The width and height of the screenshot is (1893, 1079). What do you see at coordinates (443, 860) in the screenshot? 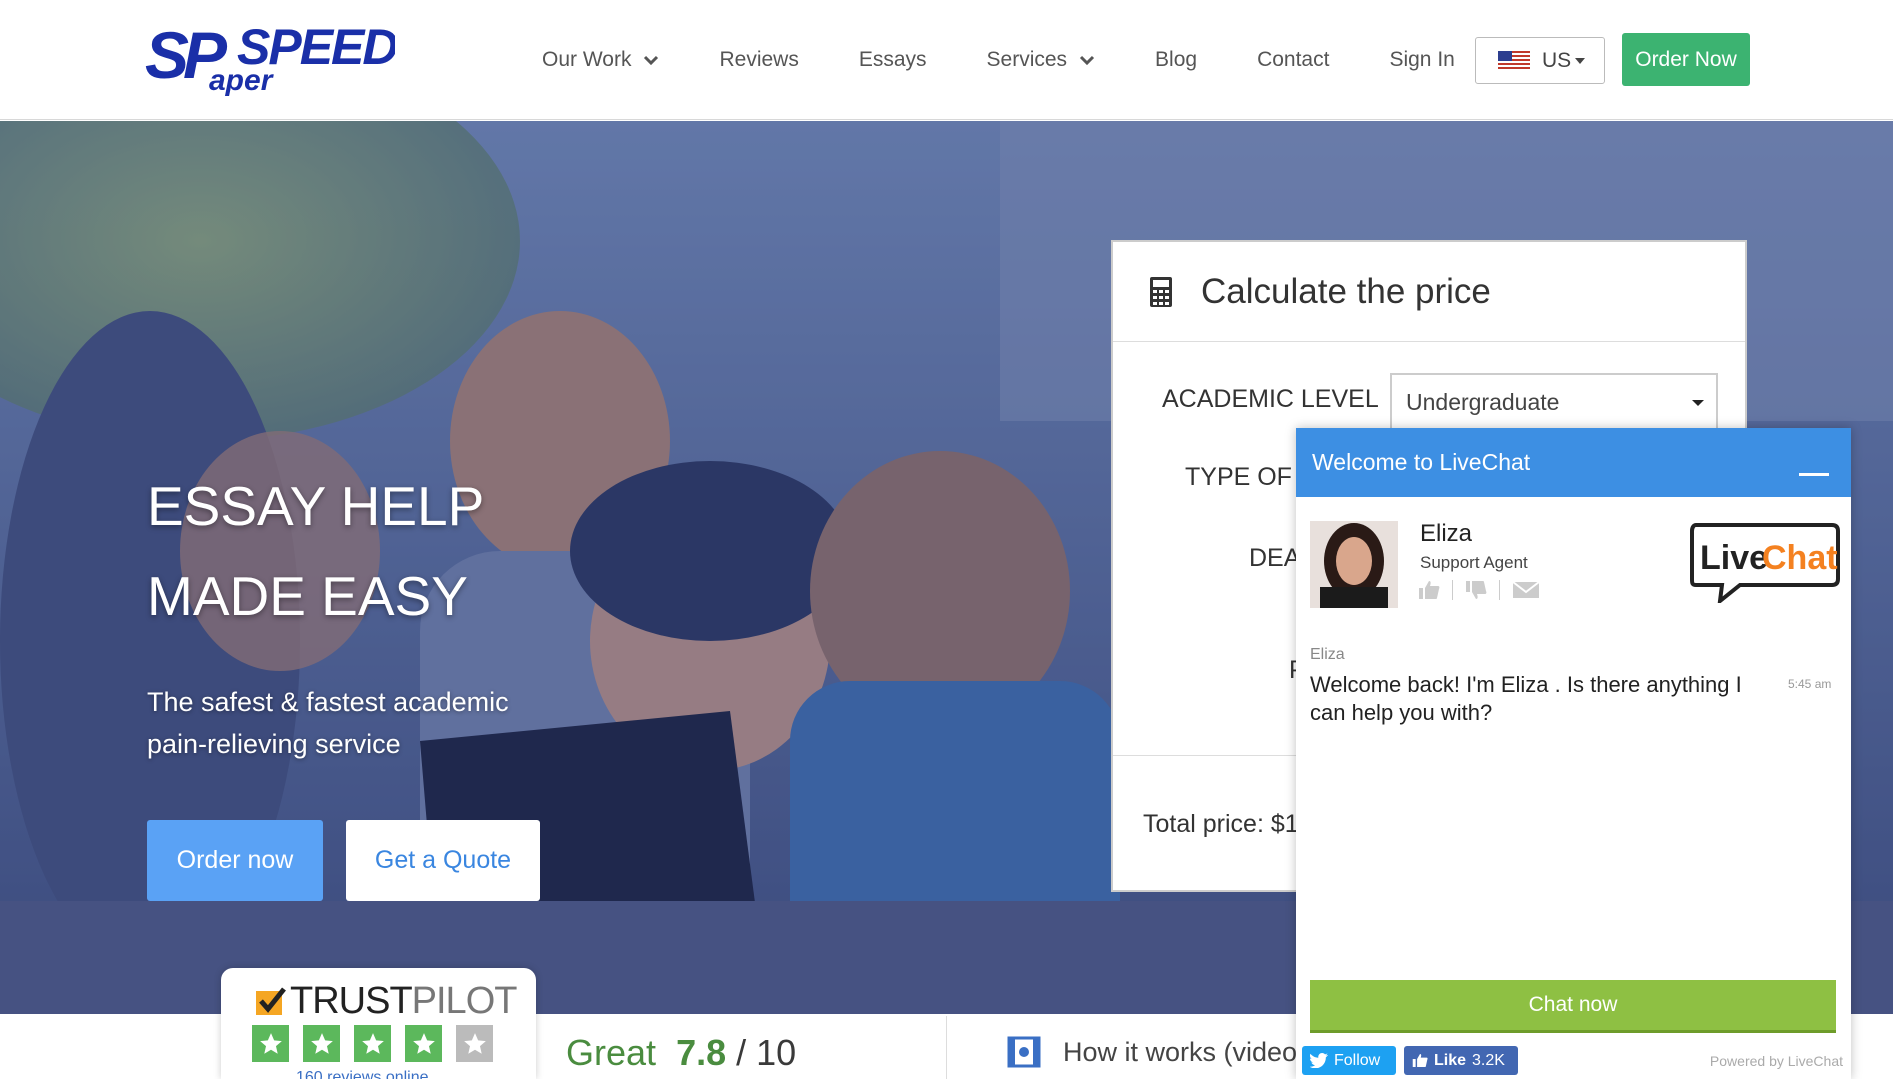
I see `get-quote-button: Get a Quote` at bounding box center [443, 860].